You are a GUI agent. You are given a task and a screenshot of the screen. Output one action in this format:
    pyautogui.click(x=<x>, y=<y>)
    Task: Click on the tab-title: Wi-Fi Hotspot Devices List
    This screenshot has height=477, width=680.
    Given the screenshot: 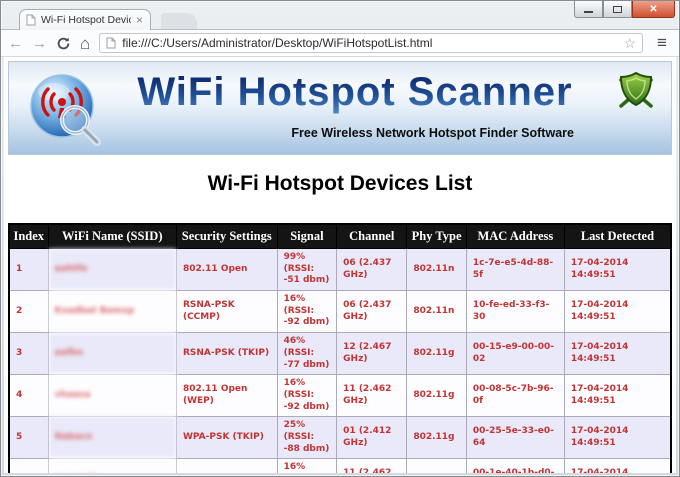 What is the action you would take?
    pyautogui.click(x=86, y=20)
    